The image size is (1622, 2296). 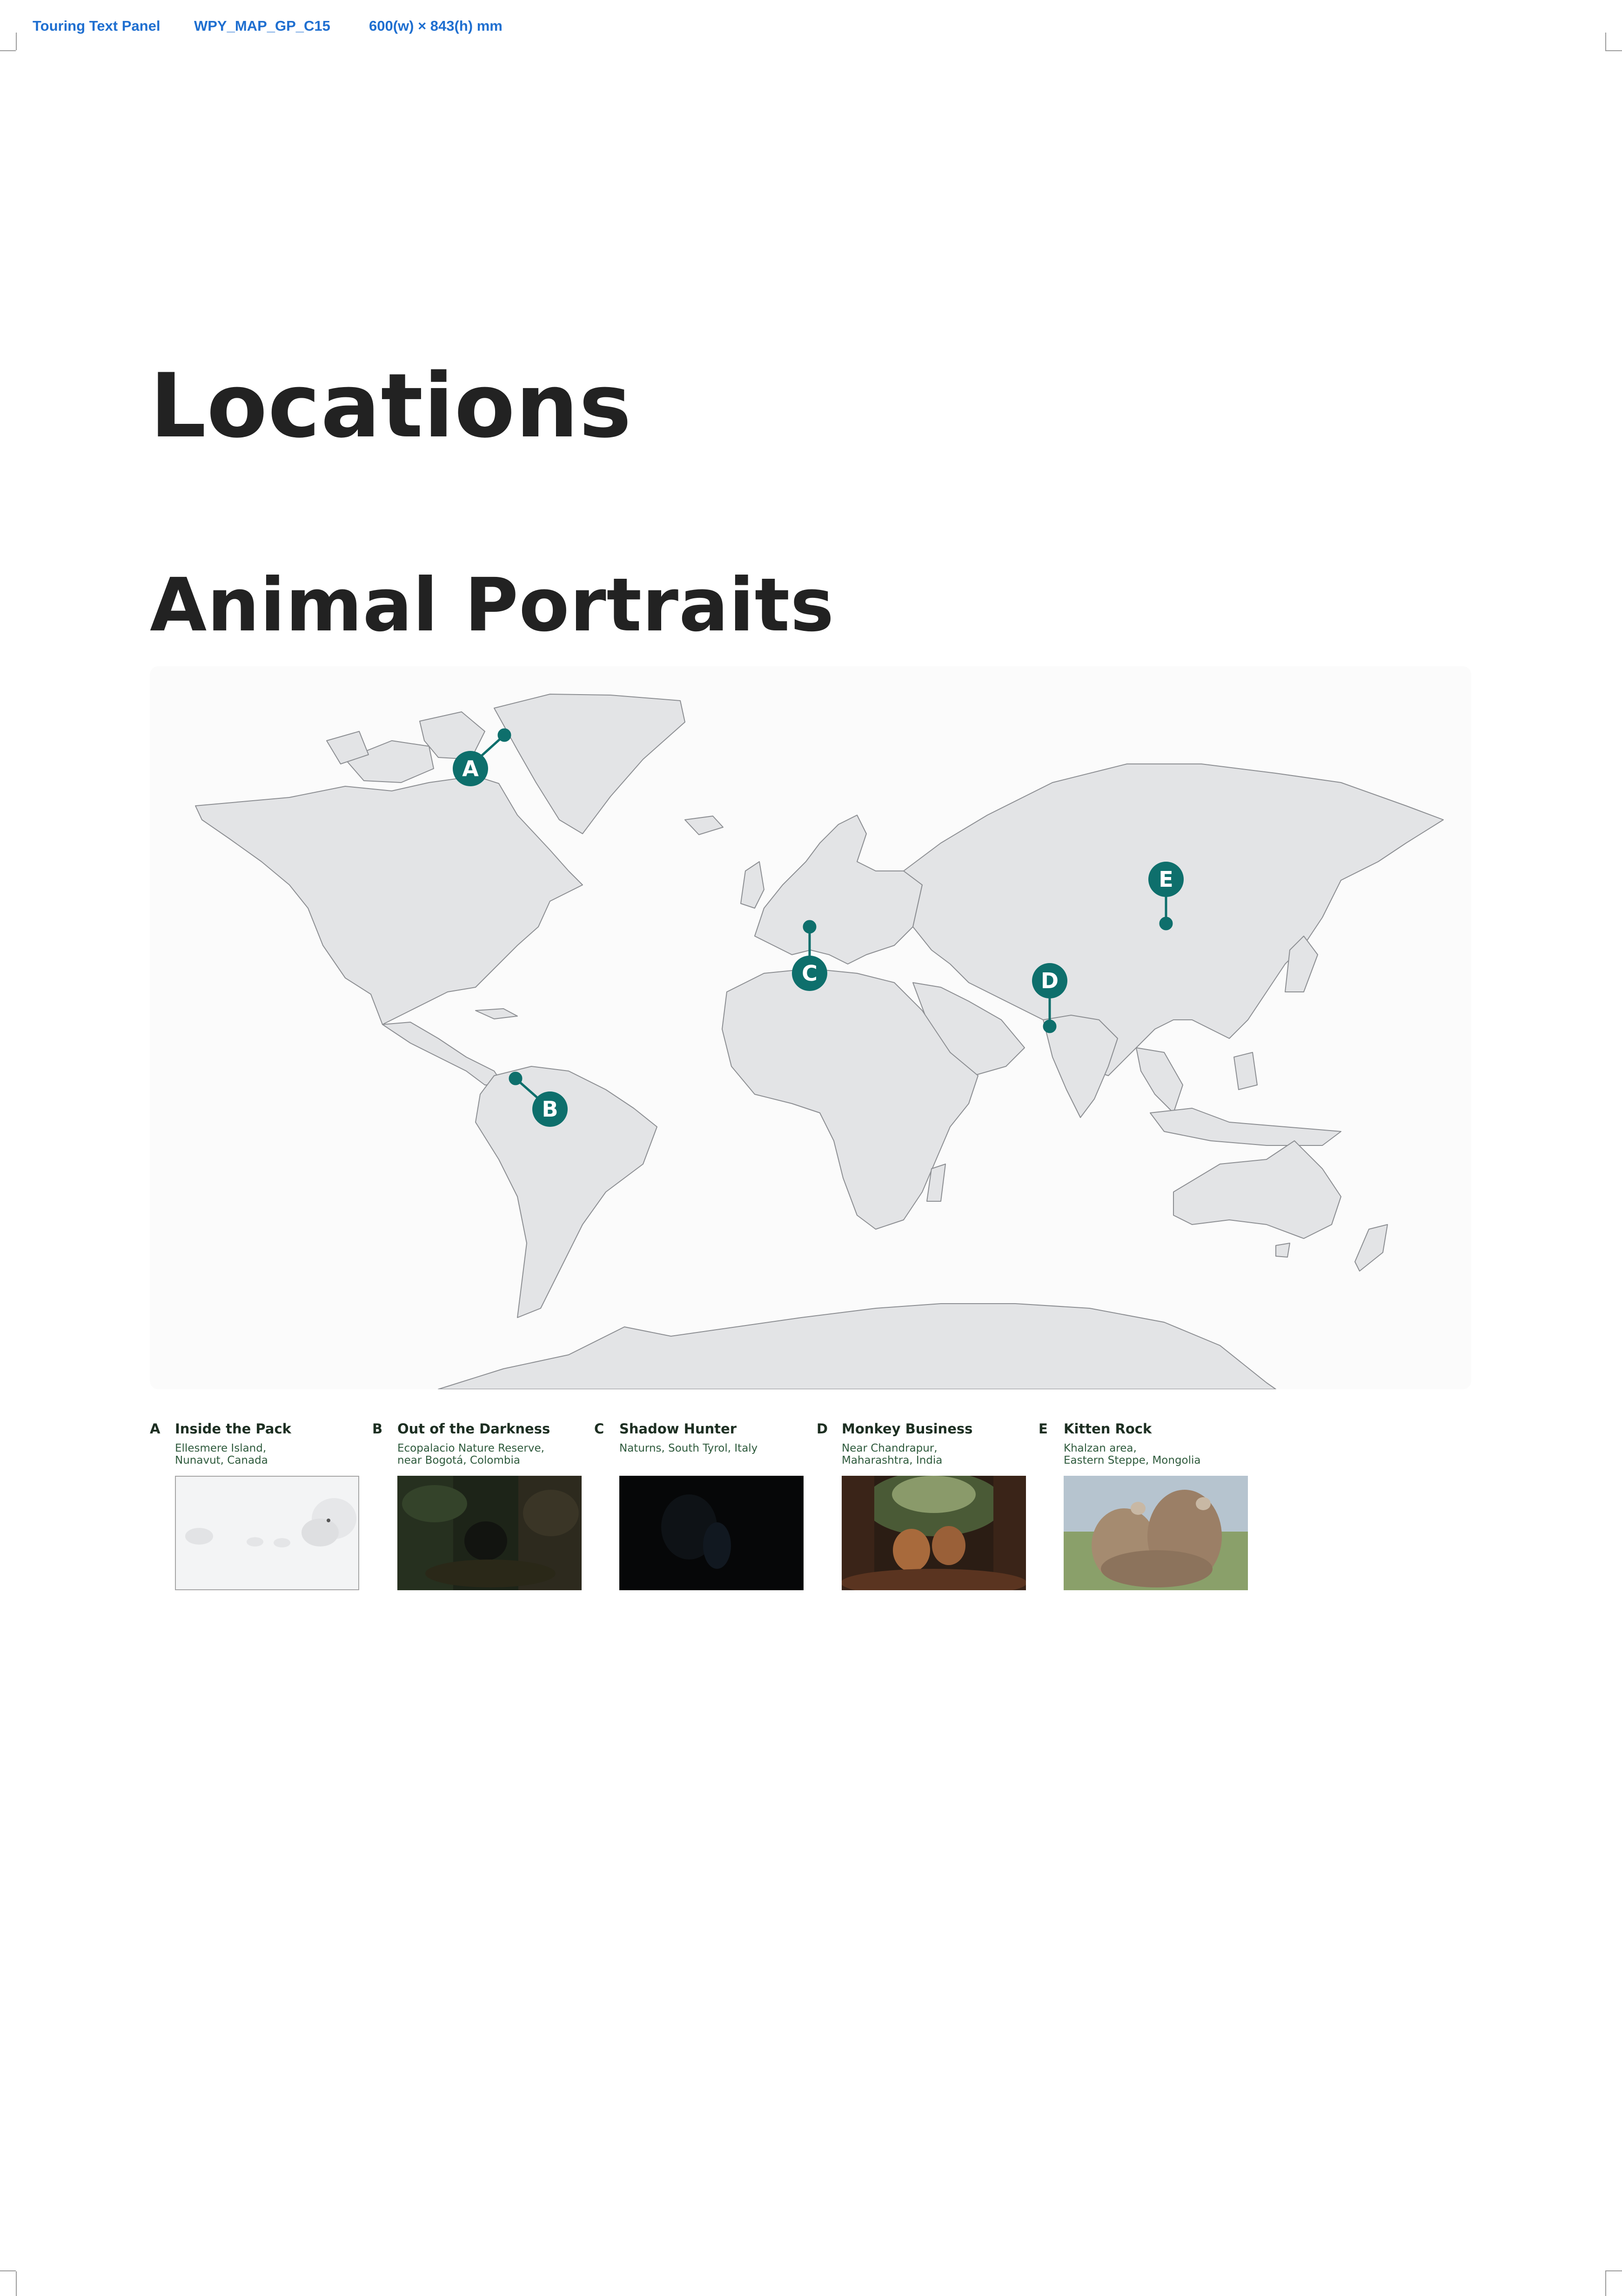 I want to click on caption-location: Ellesmere Island, Nunavut, Canada, so click(x=268, y=1454).